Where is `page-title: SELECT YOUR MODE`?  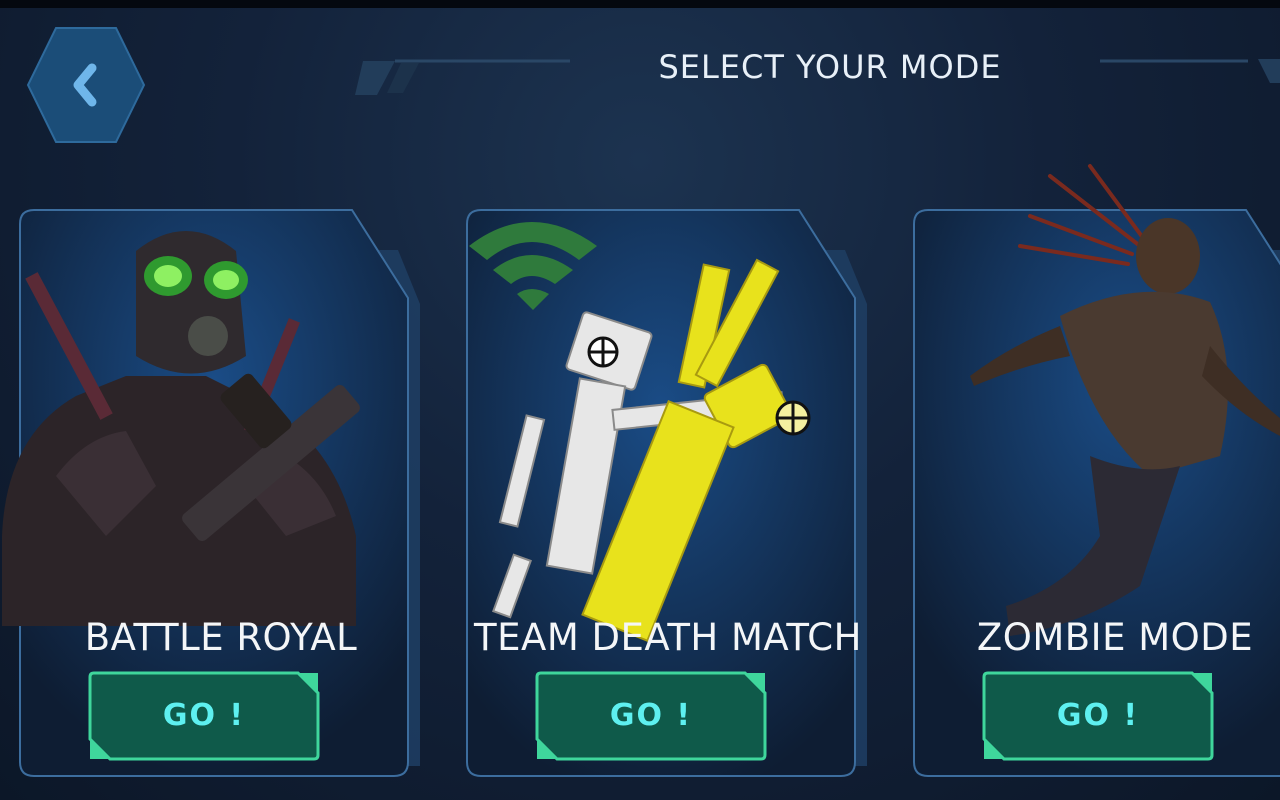 page-title: SELECT YOUR MODE is located at coordinates (830, 67).